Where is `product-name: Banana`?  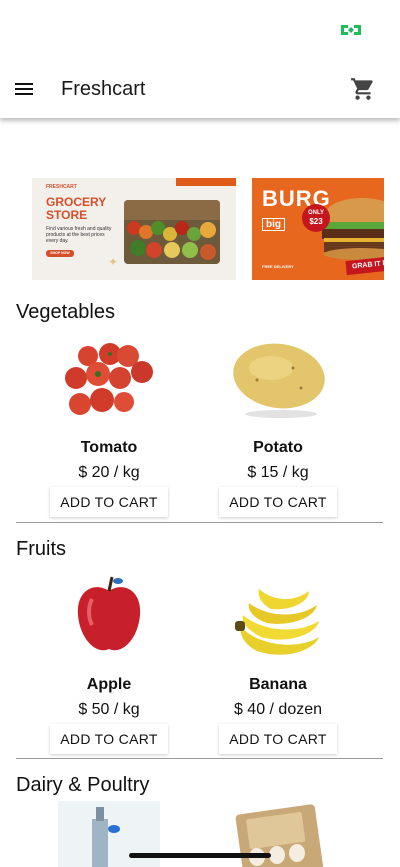
product-name: Banana is located at coordinates (278, 684).